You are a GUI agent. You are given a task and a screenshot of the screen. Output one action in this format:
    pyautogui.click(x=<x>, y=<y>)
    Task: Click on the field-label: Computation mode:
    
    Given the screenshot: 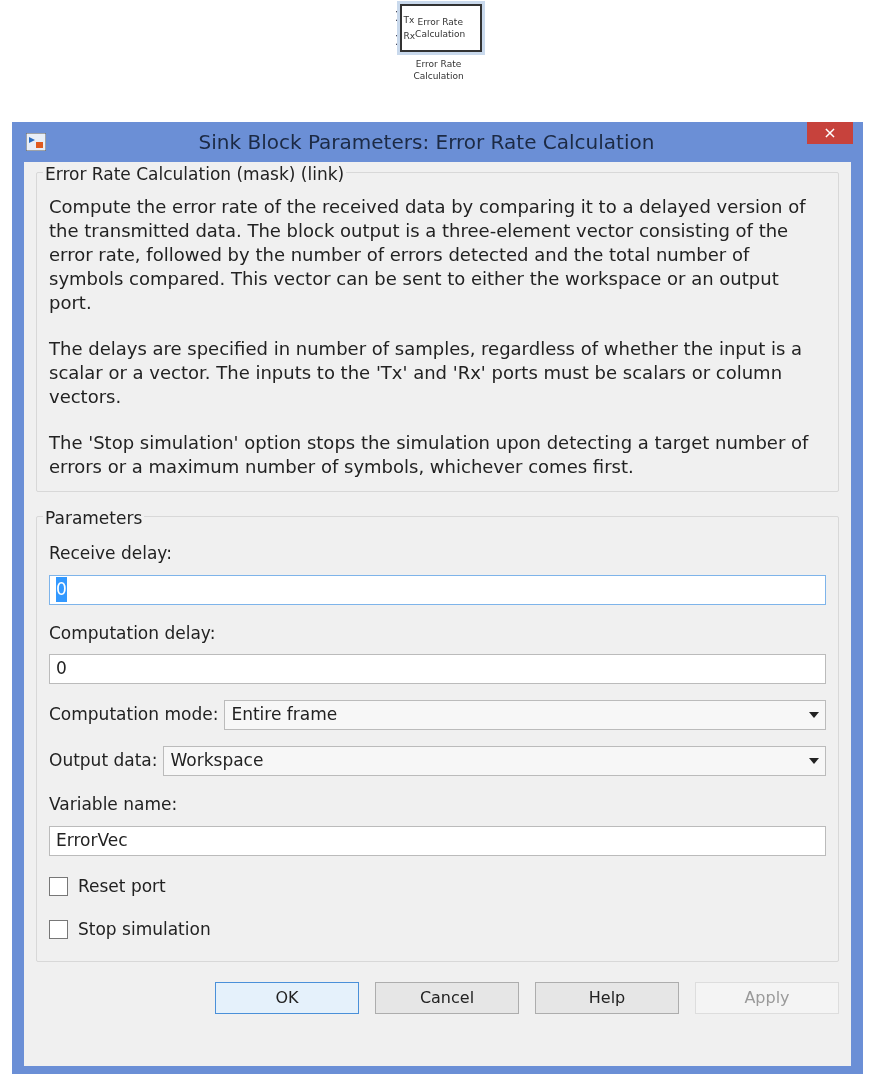 What is the action you would take?
    pyautogui.click(x=134, y=715)
    